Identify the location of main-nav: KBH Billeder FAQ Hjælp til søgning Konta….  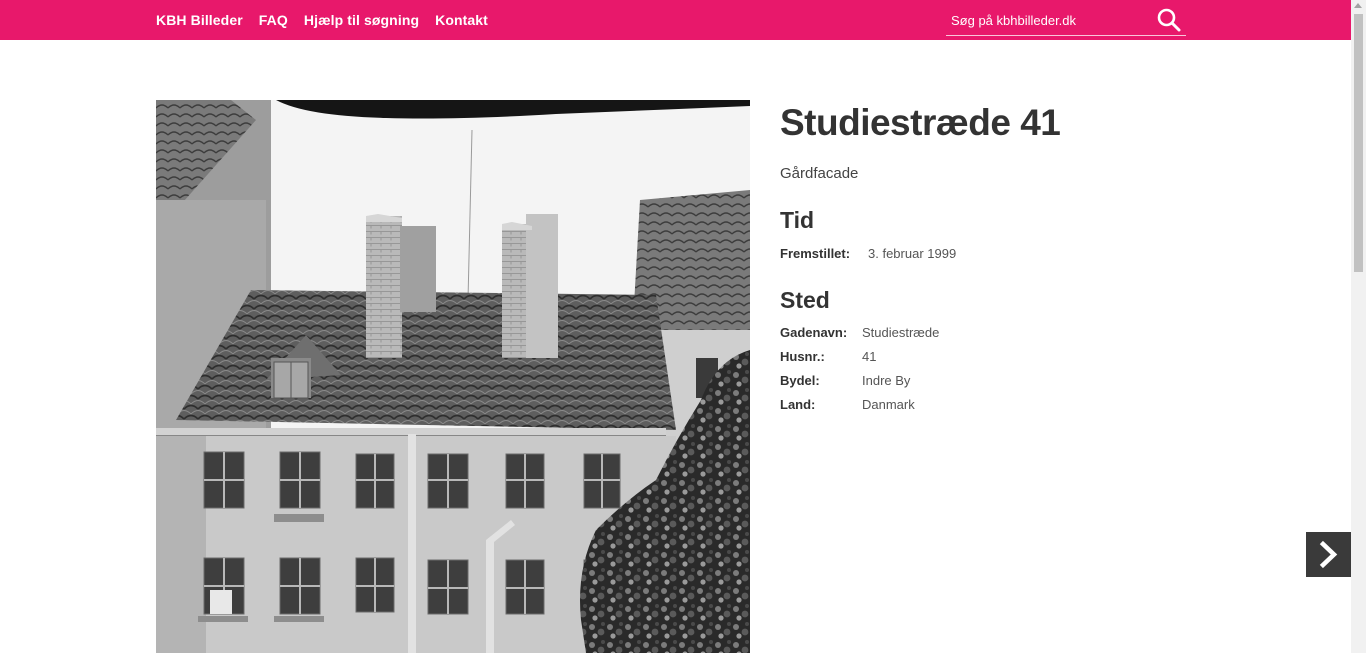
(330, 20).